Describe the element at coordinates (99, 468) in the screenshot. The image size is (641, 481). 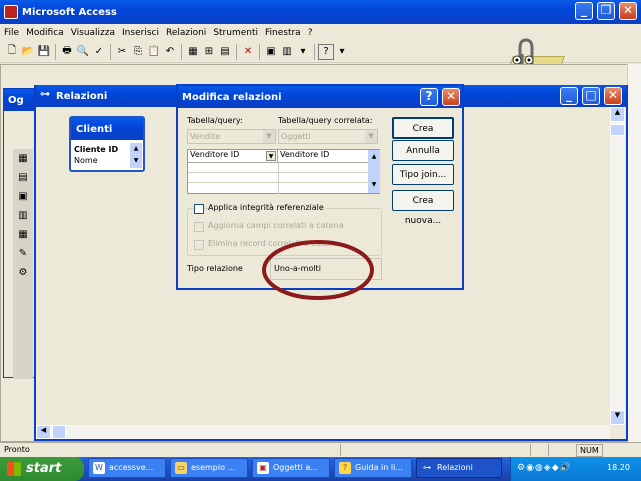
I see `word-doc-icon: W` at that location.